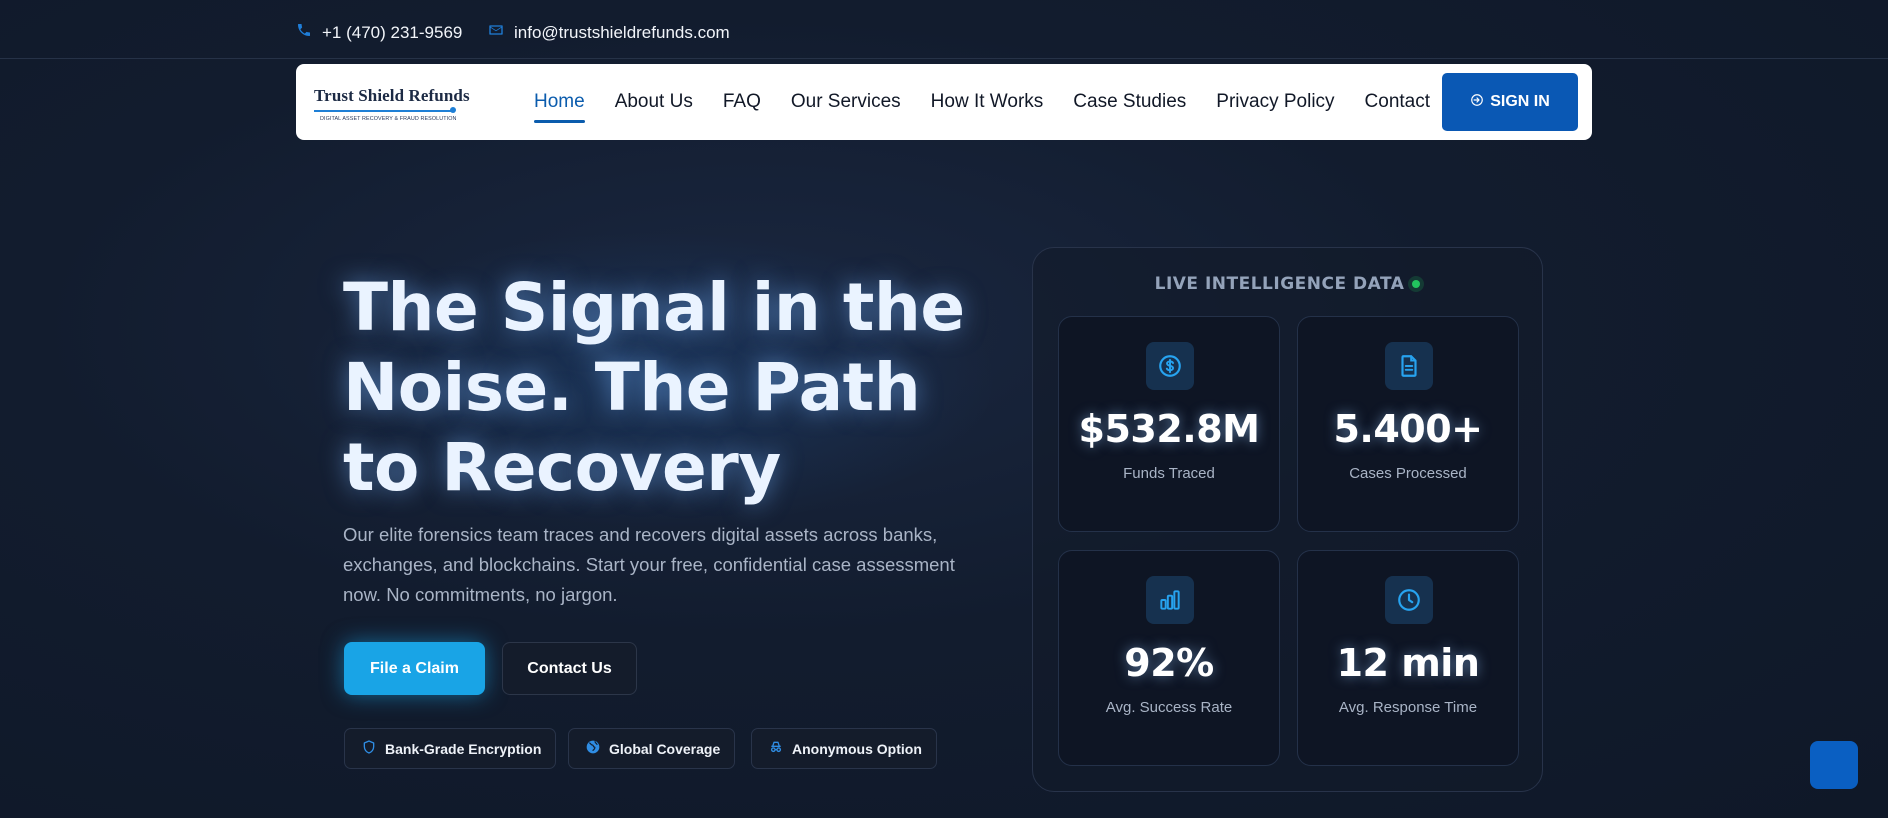  I want to click on phone-icon, so click(304, 32).